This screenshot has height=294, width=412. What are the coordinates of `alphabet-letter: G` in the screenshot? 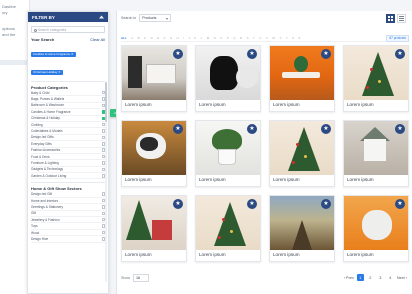 It's located at (171, 38).